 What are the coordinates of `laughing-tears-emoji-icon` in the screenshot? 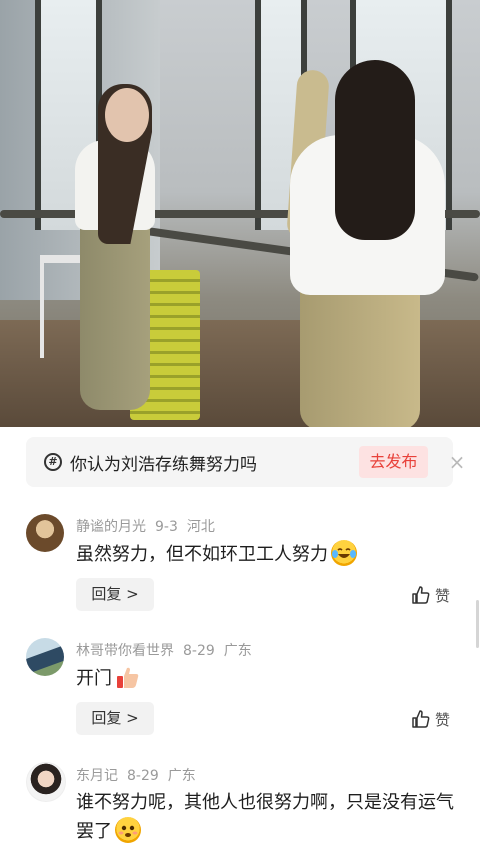 It's located at (344, 553).